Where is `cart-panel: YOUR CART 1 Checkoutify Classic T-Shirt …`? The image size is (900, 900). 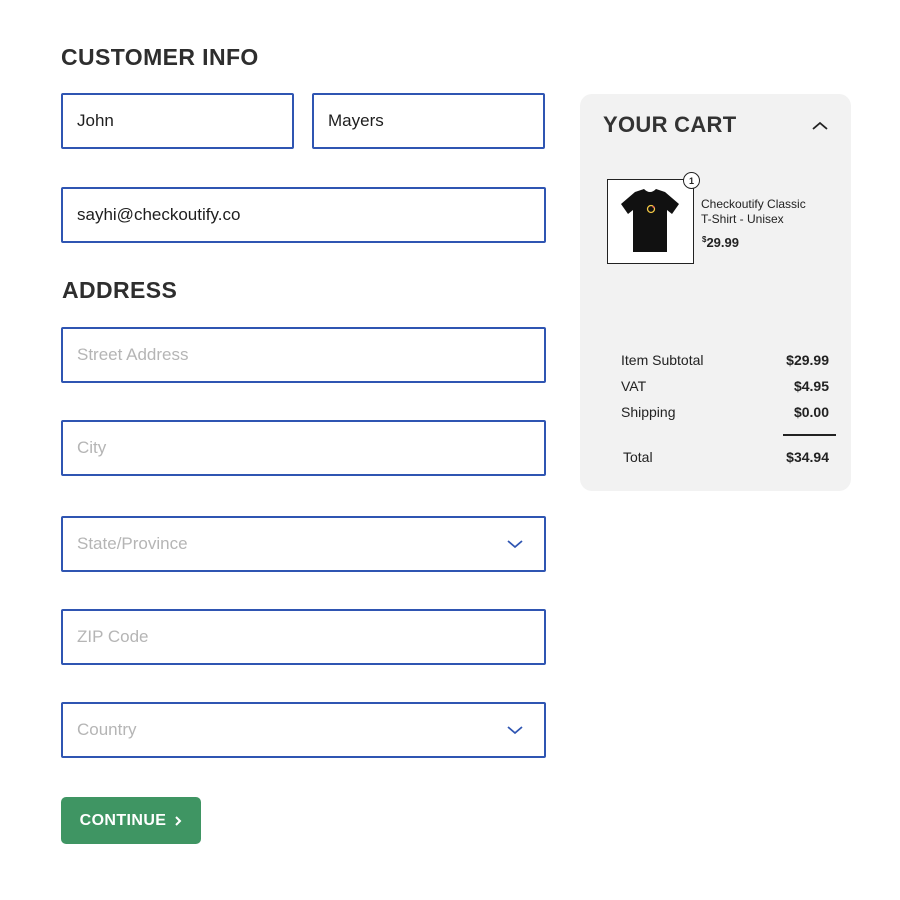
cart-panel: YOUR CART 1 Checkoutify Classic T-Shirt … is located at coordinates (715, 292).